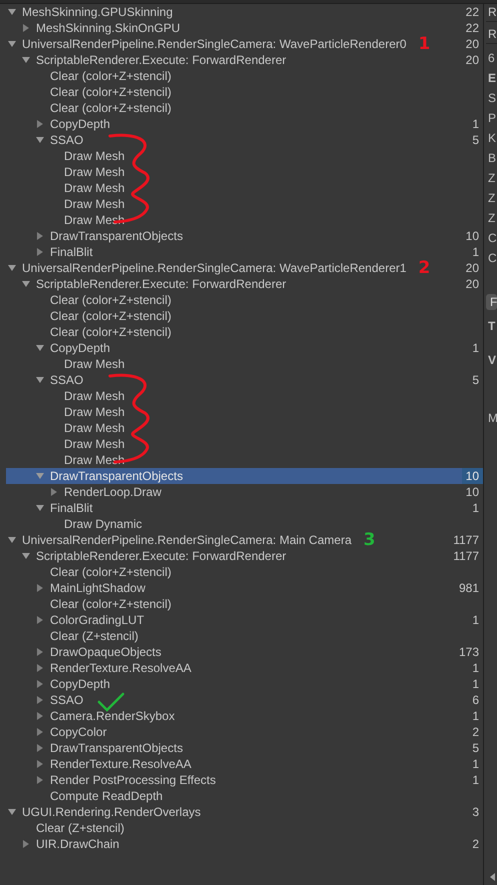  Describe the element at coordinates (244, 748) in the screenshot. I see `tree-row: DrawTransparentObjects 5` at that location.